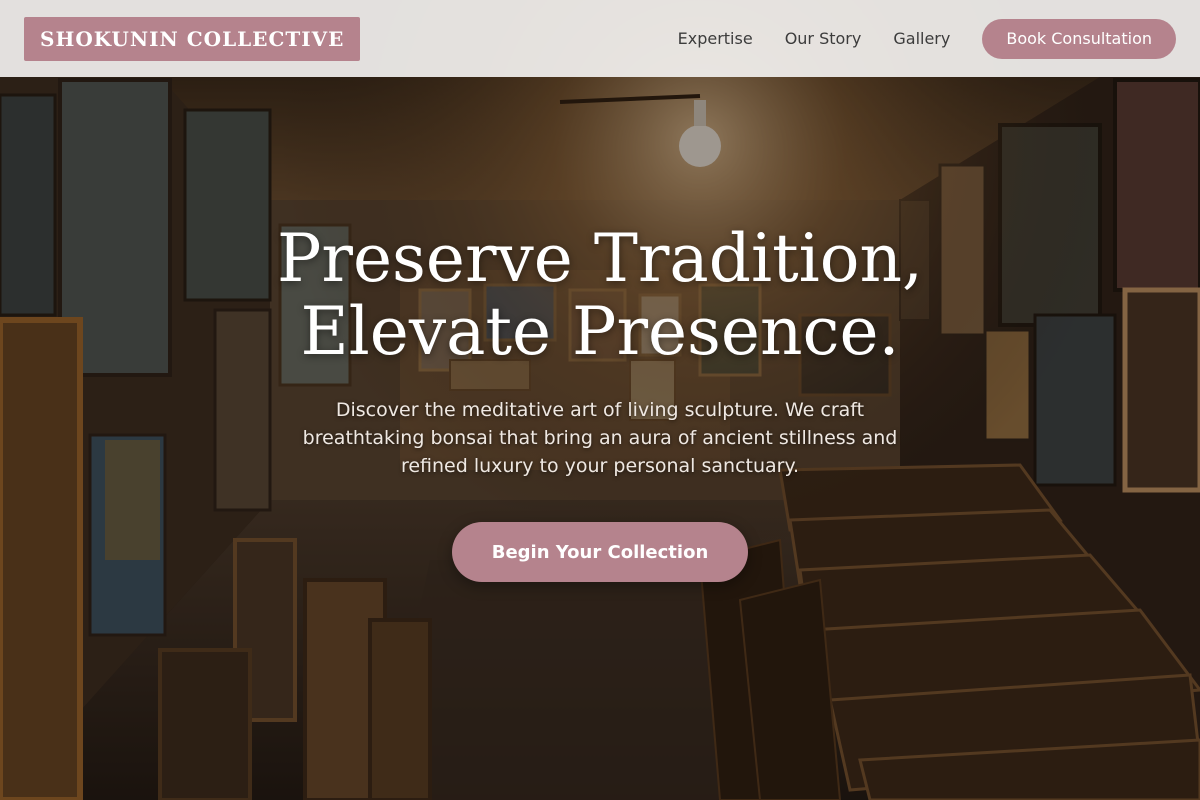 This screenshot has width=1200, height=800. Describe the element at coordinates (823, 38) in the screenshot. I see `nav-link-our-story: Our Story` at that location.